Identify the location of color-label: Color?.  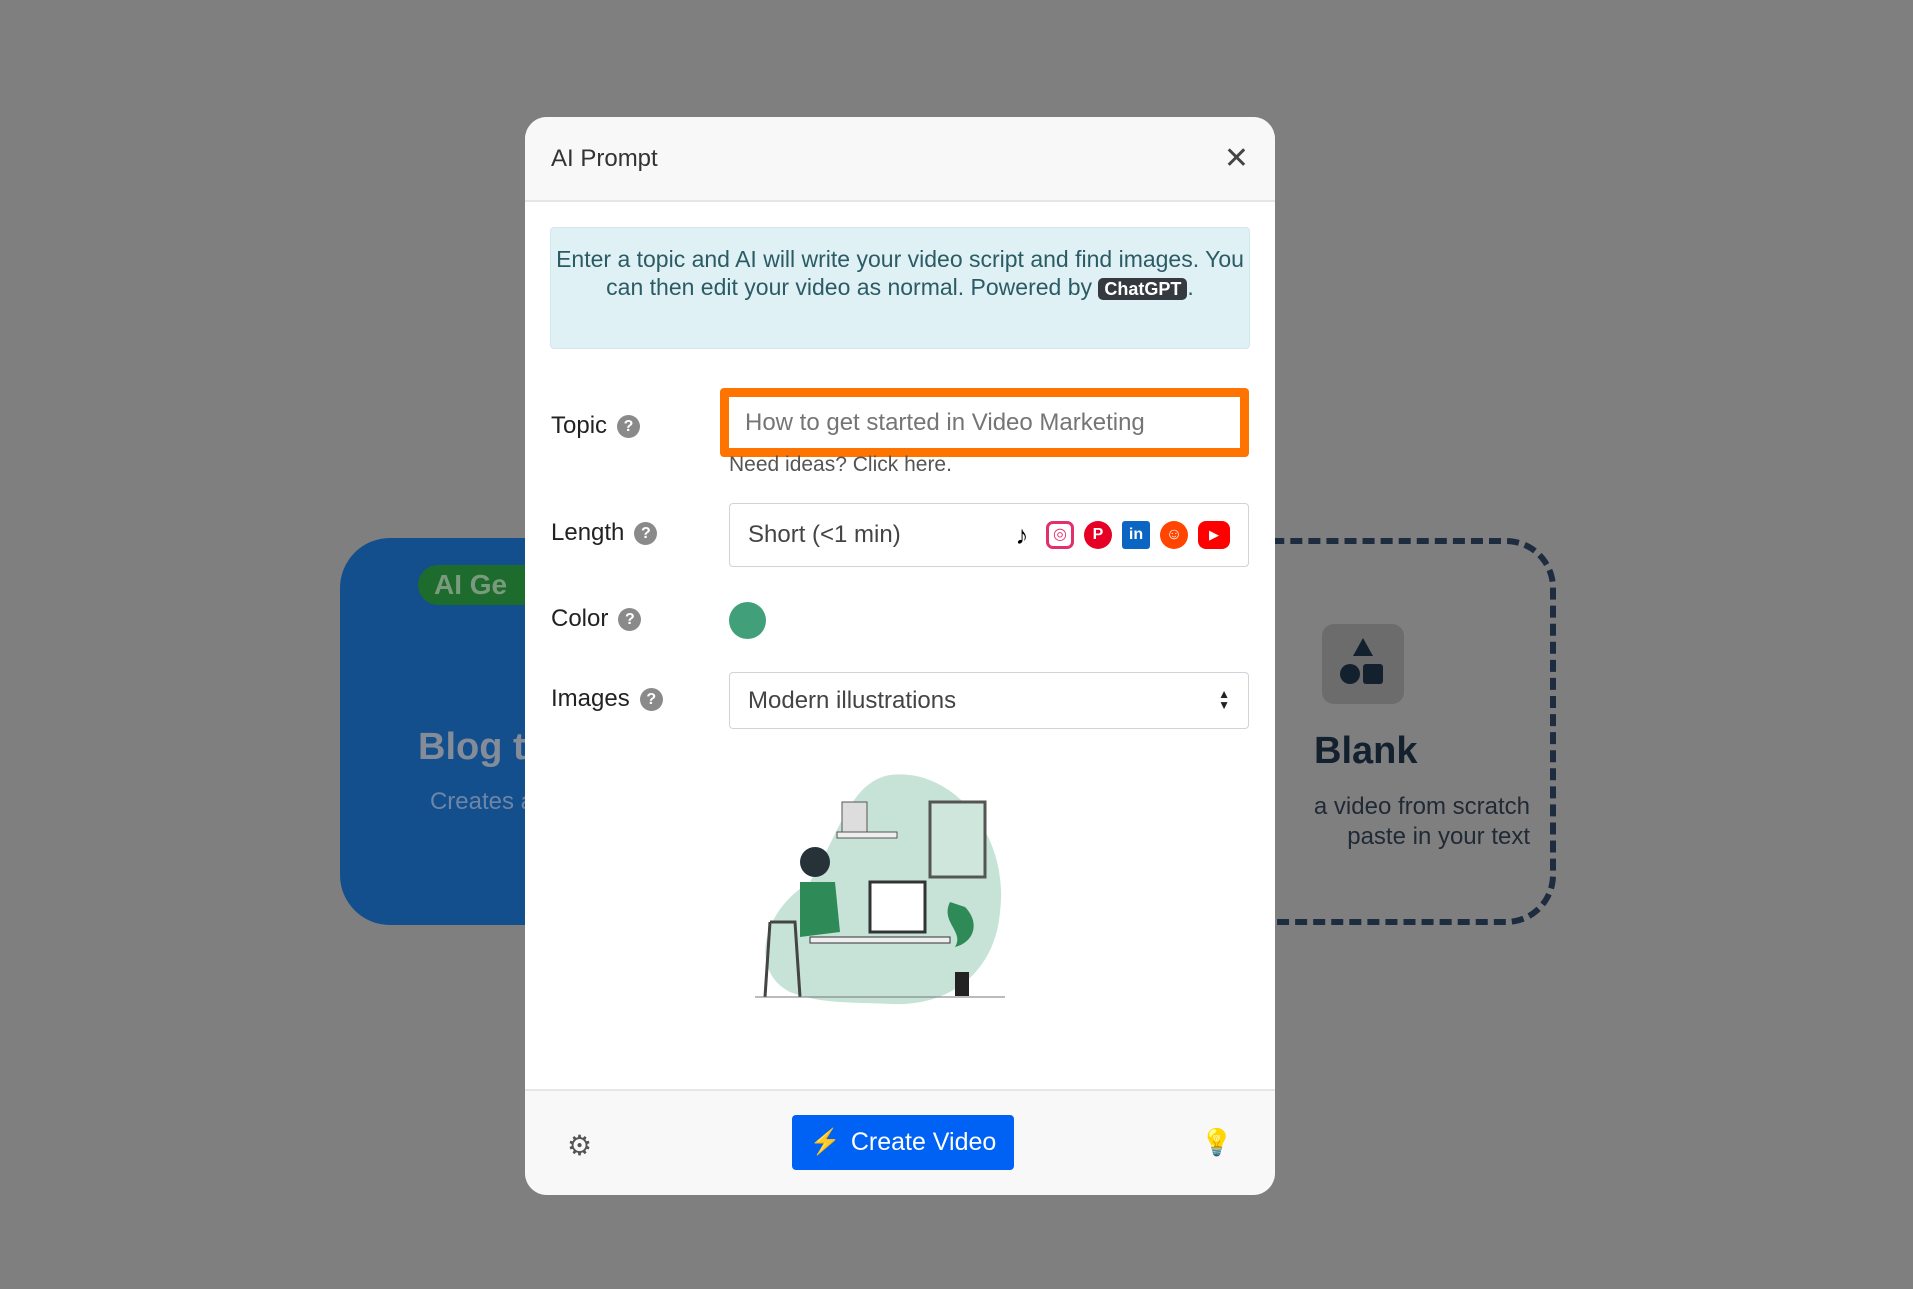
(596, 619).